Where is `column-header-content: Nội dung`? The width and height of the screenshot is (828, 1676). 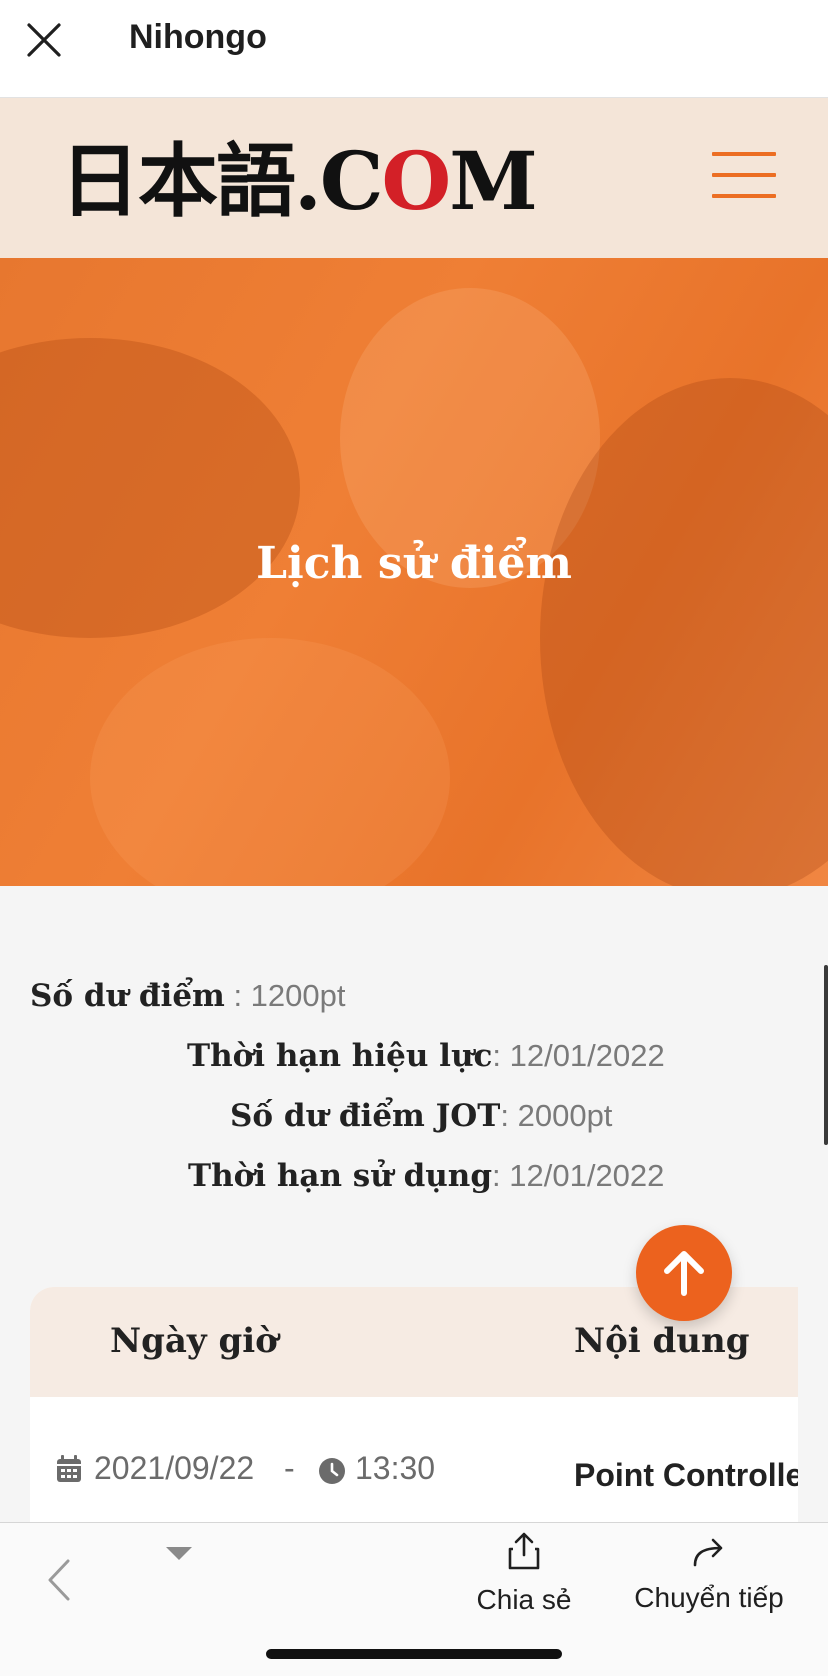 column-header-content: Nội dung is located at coordinates (662, 1341).